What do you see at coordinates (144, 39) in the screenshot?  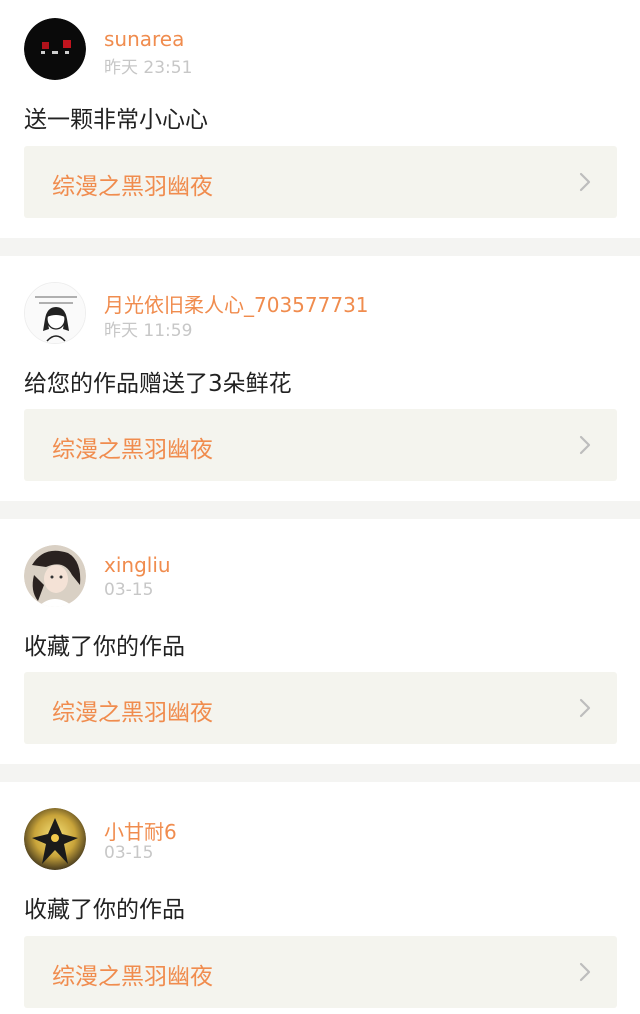 I see `username: sunarea` at bounding box center [144, 39].